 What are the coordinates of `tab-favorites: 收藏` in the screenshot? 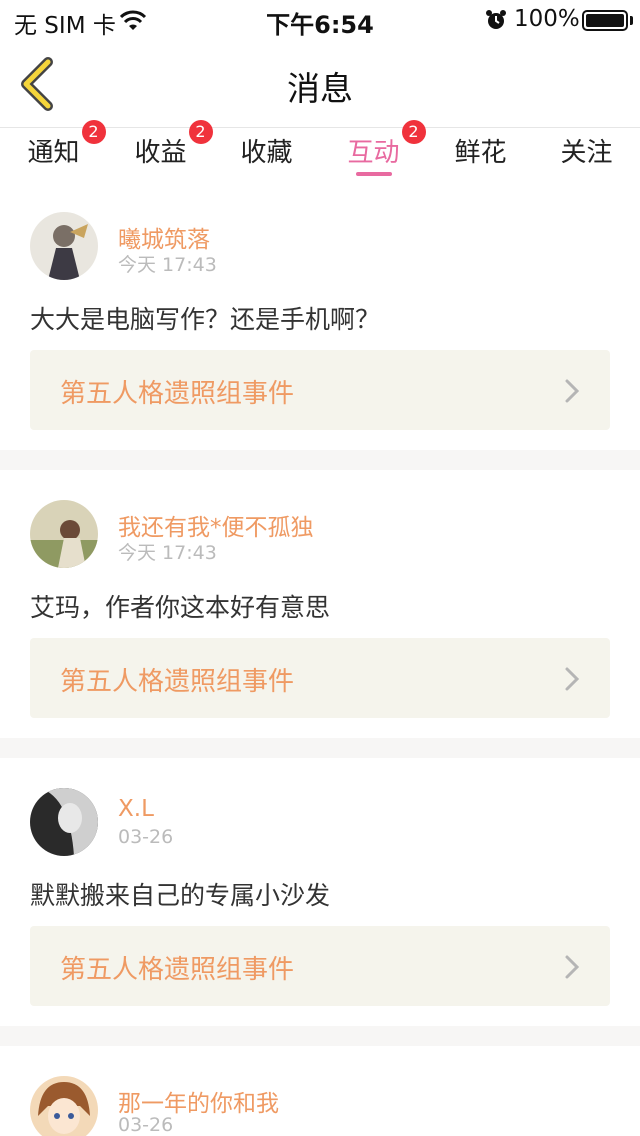 It's located at (266, 157).